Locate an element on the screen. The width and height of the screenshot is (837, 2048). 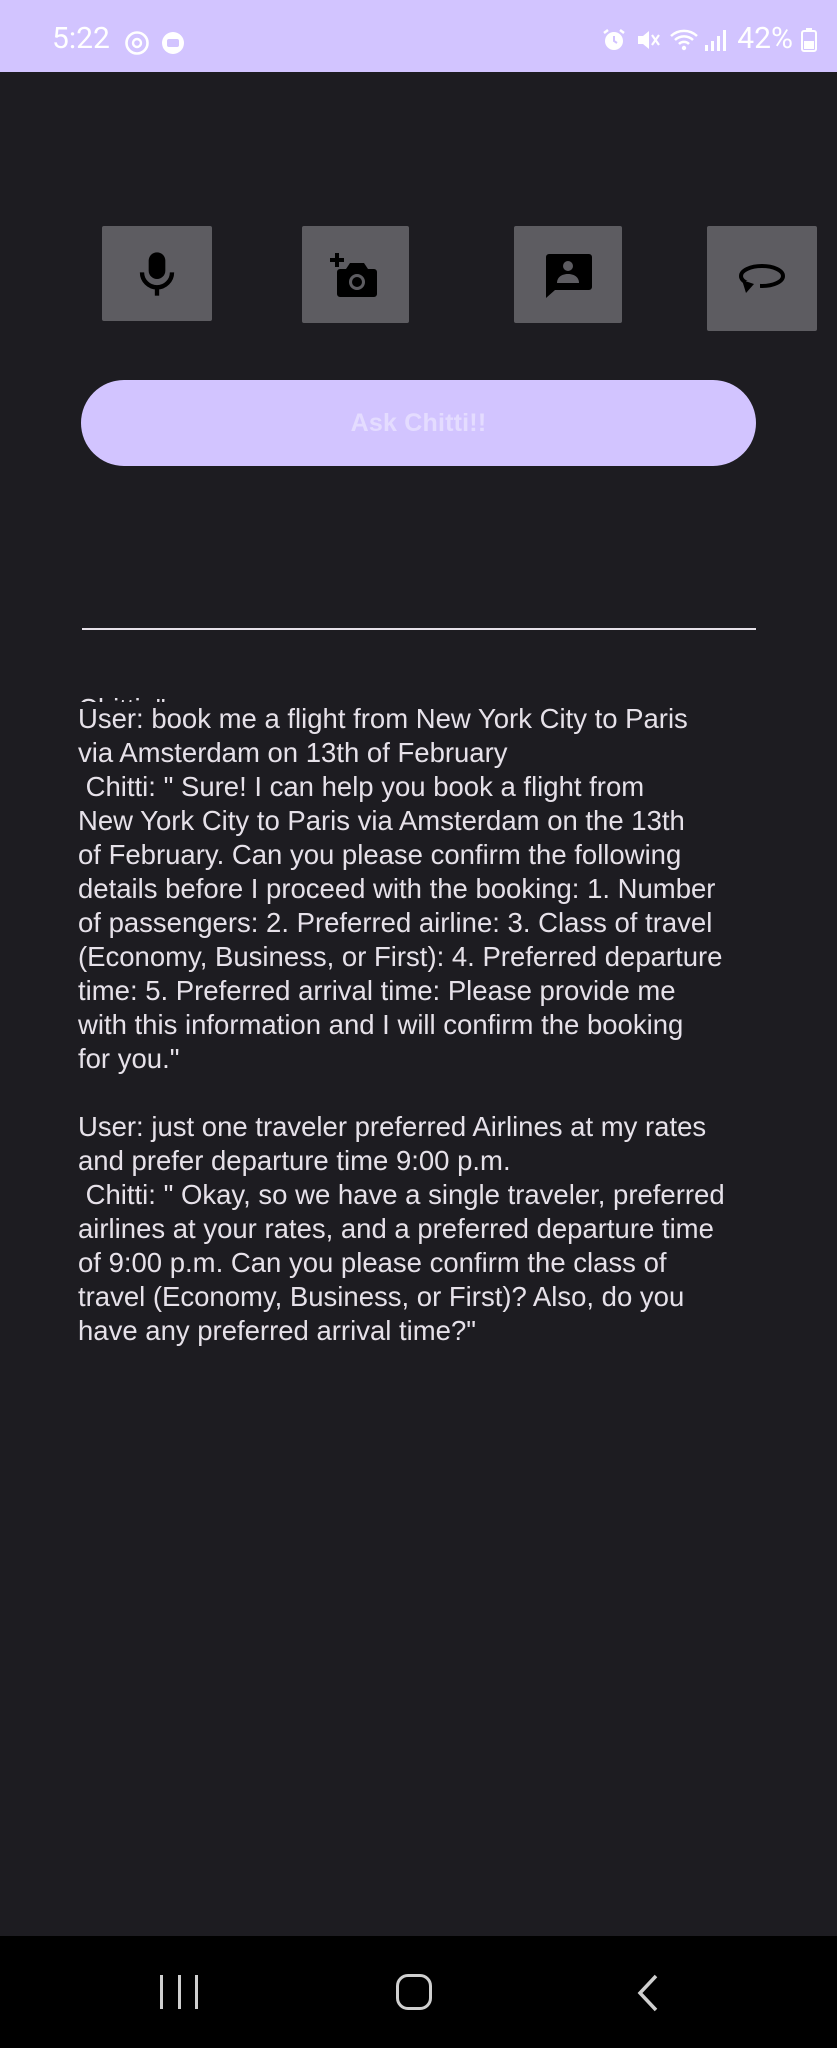
reset-button is located at coordinates (762, 278).